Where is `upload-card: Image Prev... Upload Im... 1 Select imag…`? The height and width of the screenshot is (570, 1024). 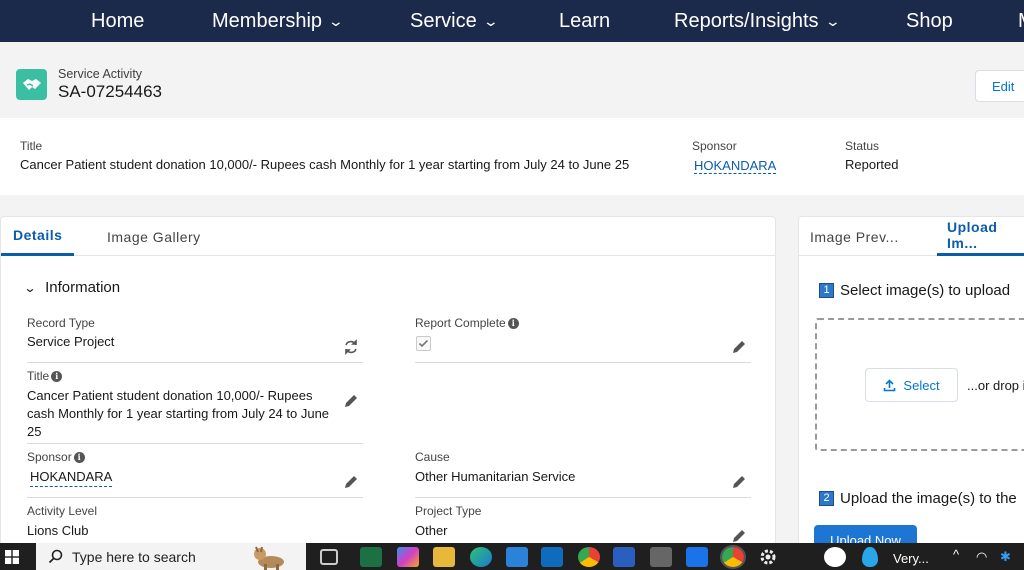 upload-card: Image Prev... Upload Im... 1 Select imag… is located at coordinates (911, 381).